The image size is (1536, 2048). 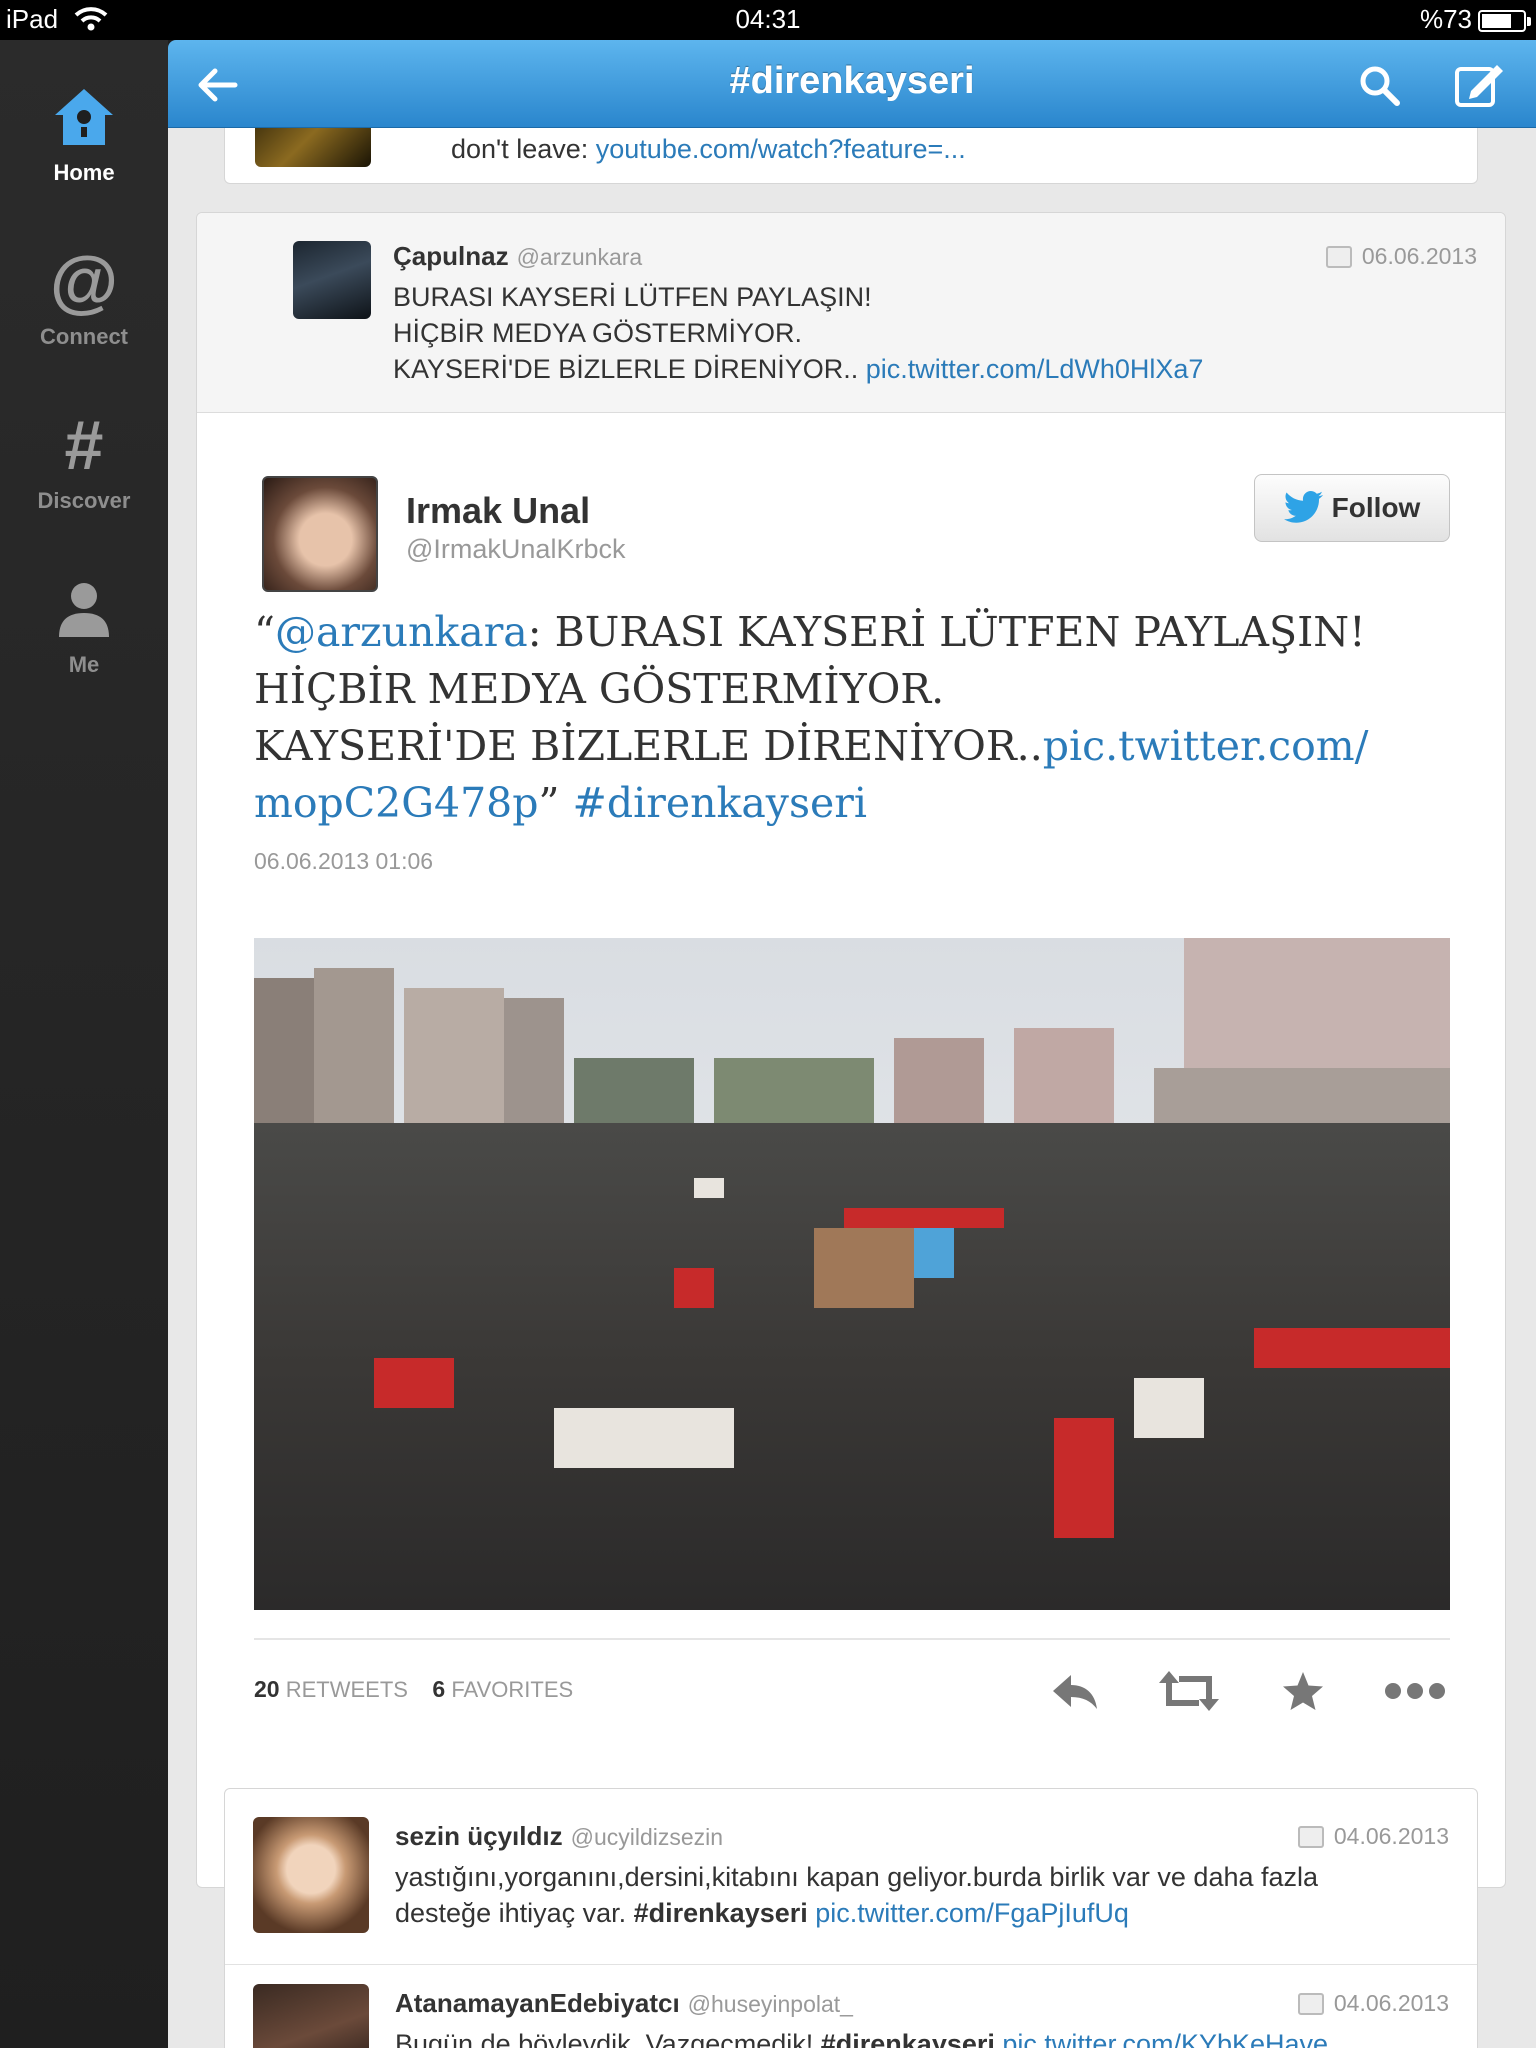 I want to click on star-icon, so click(x=1303, y=1691).